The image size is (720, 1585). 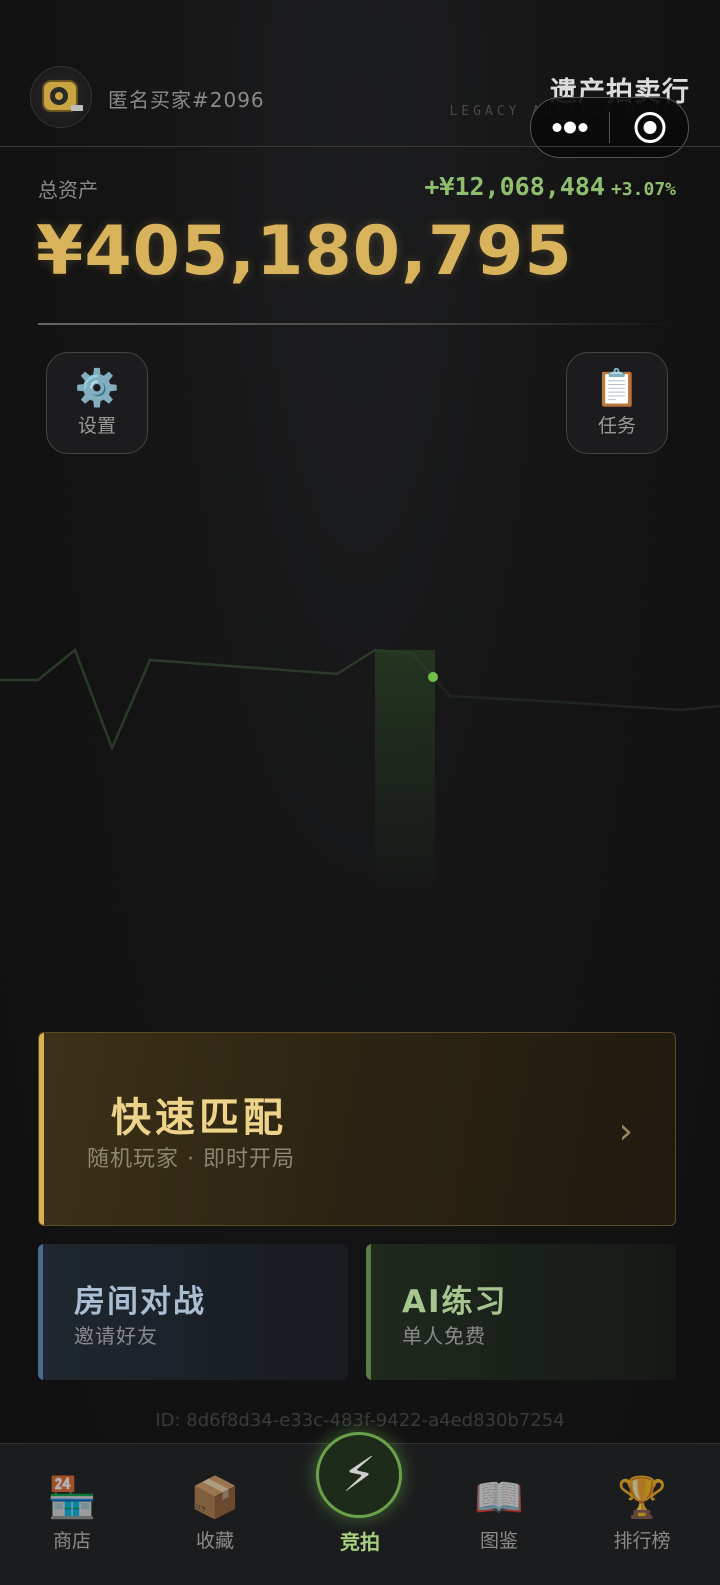 What do you see at coordinates (616, 426) in the screenshot?
I see `tasks-label: 任务` at bounding box center [616, 426].